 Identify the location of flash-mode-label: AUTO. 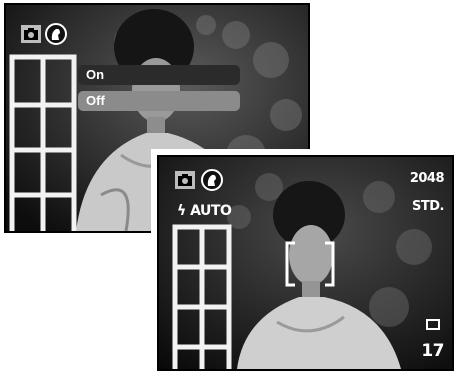
(211, 211).